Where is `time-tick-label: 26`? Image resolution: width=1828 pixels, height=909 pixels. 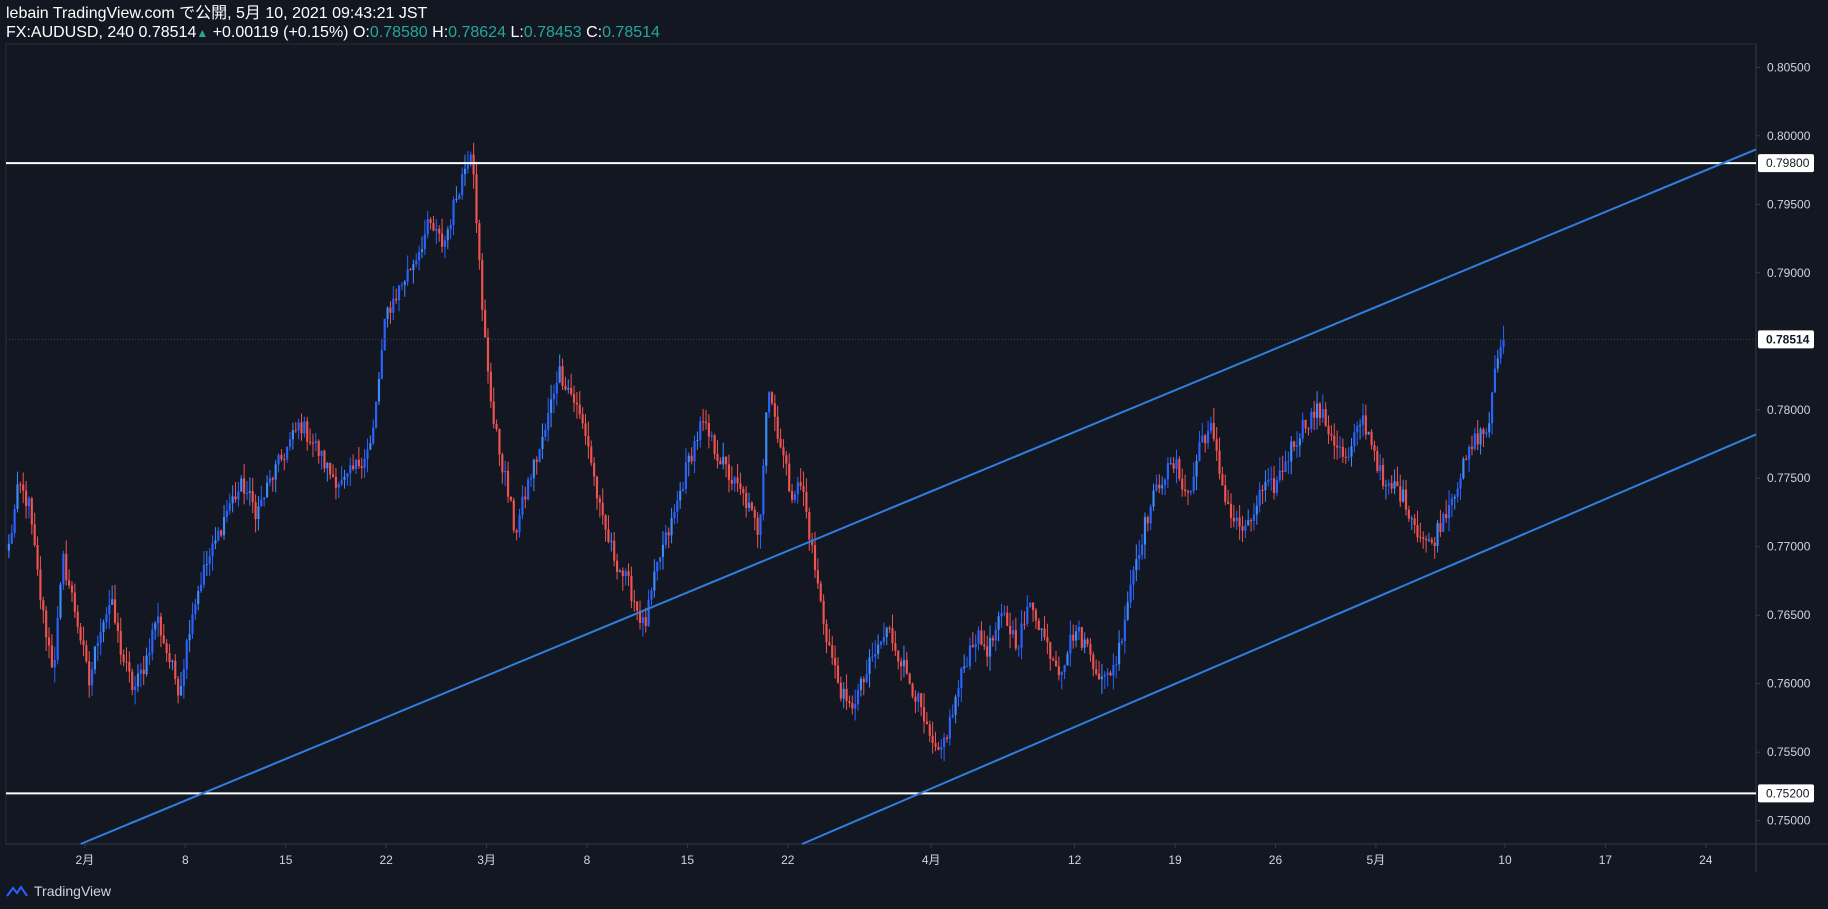
time-tick-label: 26 is located at coordinates (1276, 860).